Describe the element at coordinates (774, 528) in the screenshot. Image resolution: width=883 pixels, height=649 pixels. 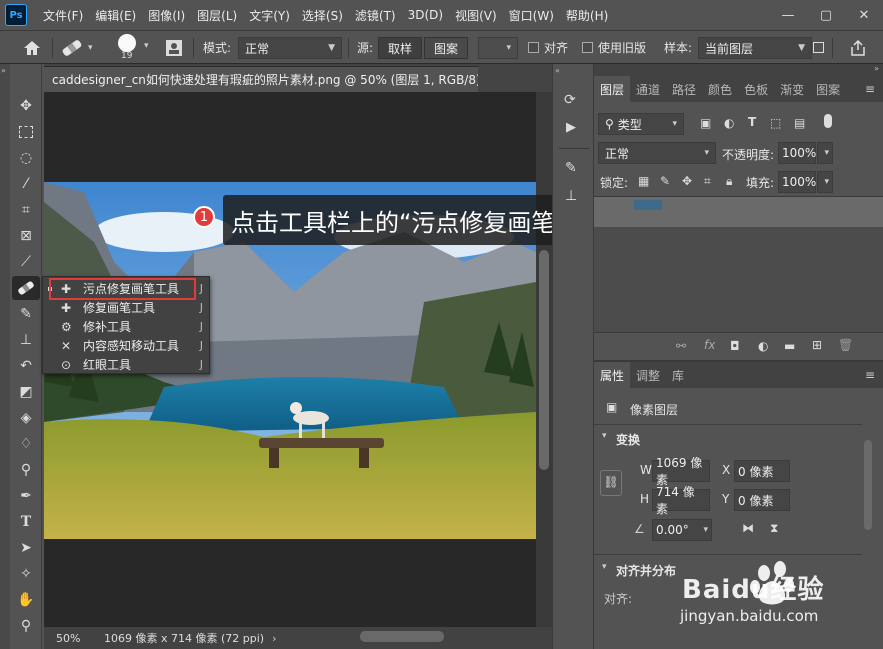
I see `flip-vertical-icon: ⧗` at that location.